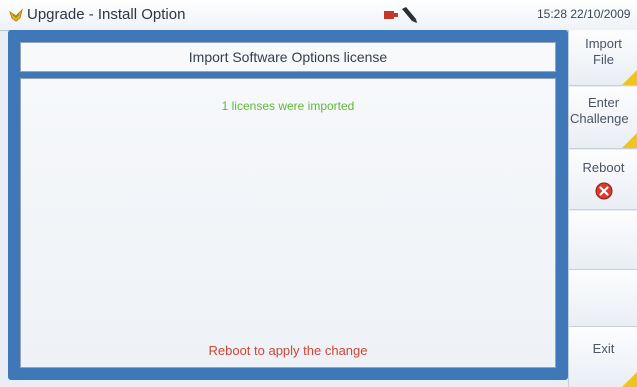 The height and width of the screenshot is (387, 637). Describe the element at coordinates (599, 118) in the screenshot. I see `enter-challenge-line2: Challenge` at that location.